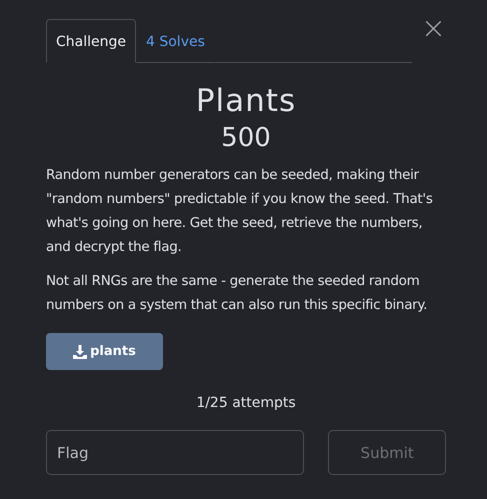 Image resolution: width=487 pixels, height=499 pixels. What do you see at coordinates (433, 29) in the screenshot?
I see `close-button: ×` at bounding box center [433, 29].